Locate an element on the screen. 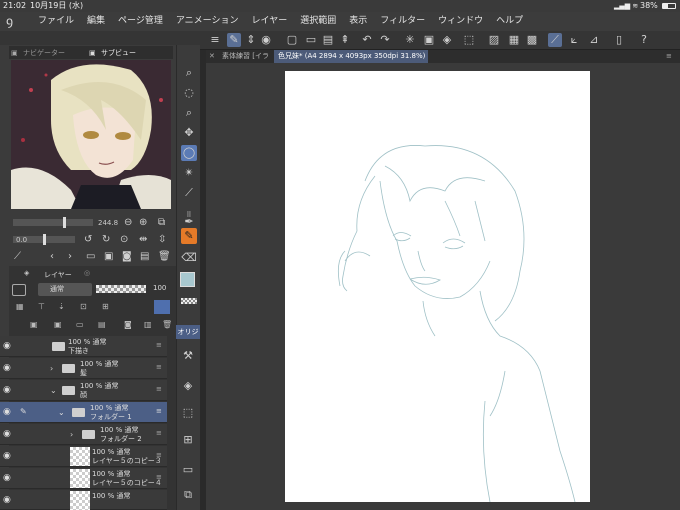 This screenshot has height=510, width=680. loading-icon: ✳ is located at coordinates (410, 40).